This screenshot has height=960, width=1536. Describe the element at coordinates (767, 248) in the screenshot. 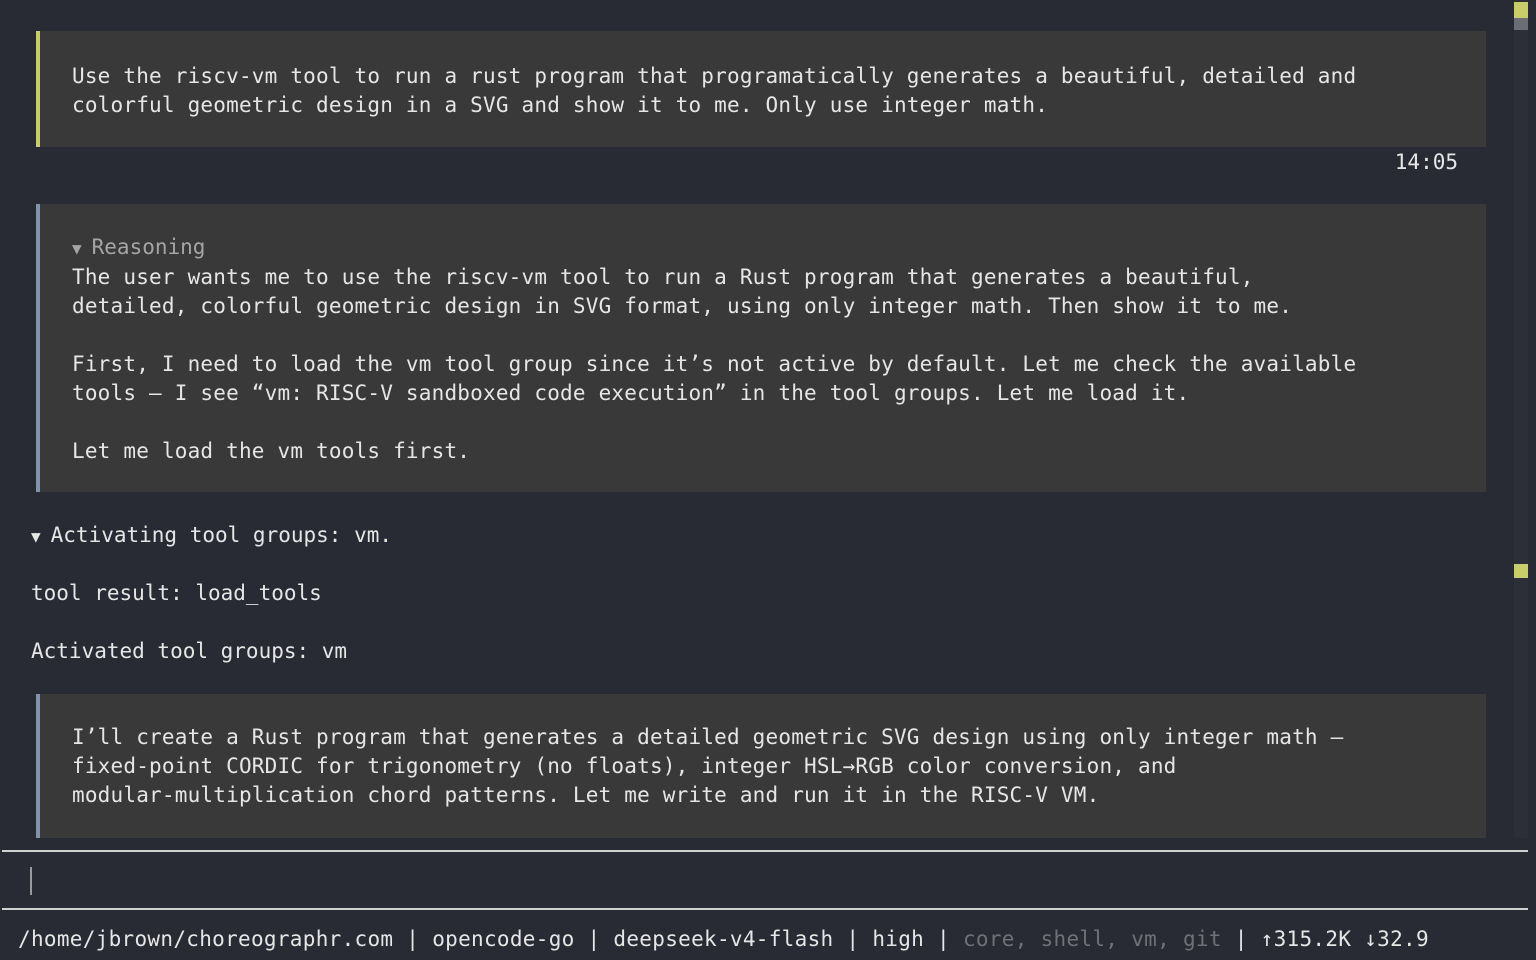

I see `reasoning-toggle: ▼ Reasoning` at that location.